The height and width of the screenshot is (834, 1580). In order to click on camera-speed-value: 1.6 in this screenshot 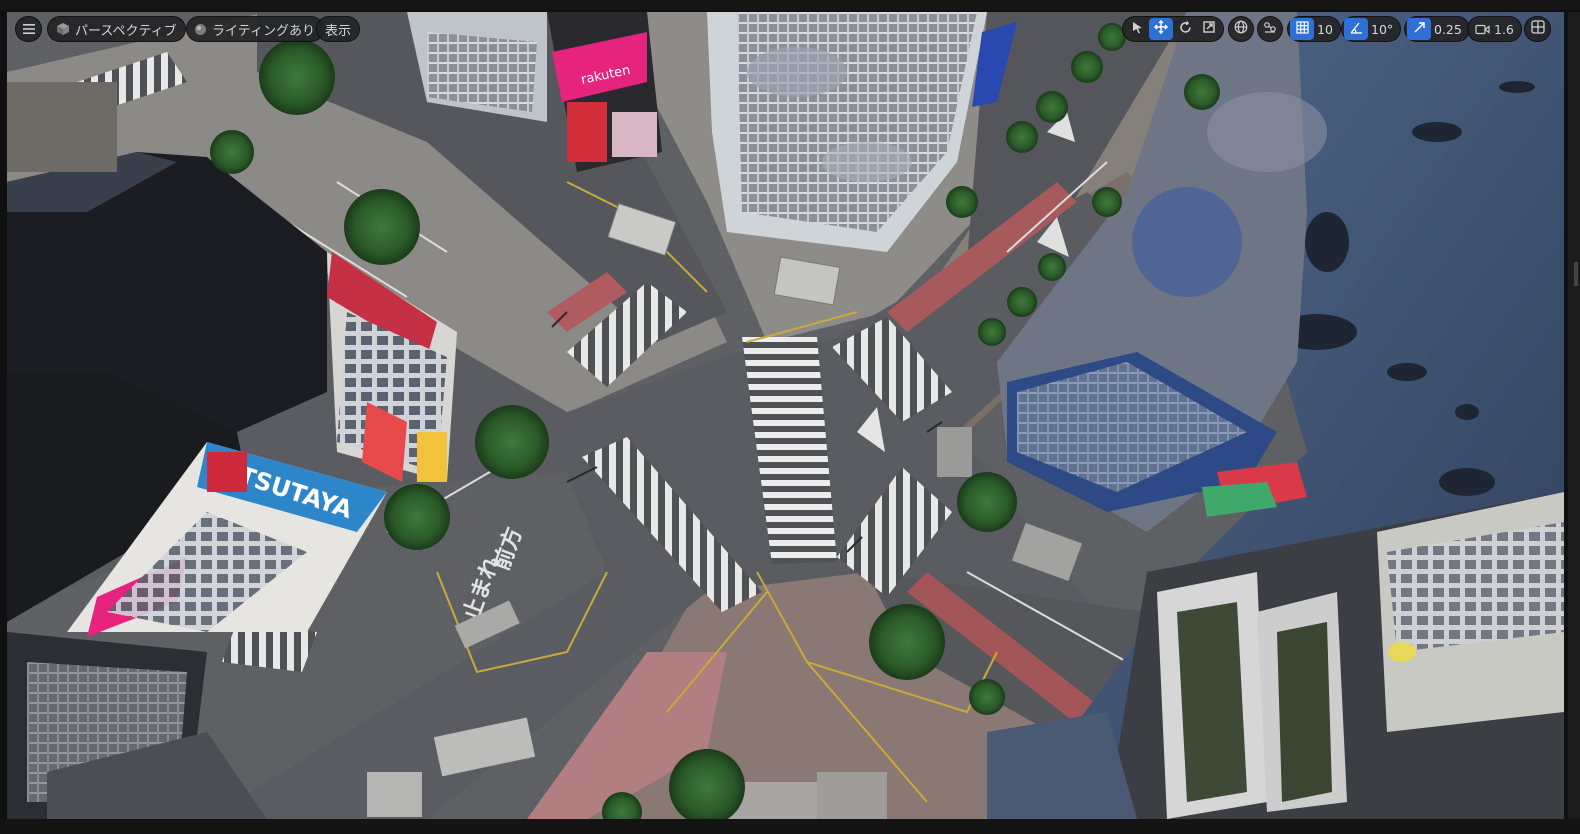, I will do `click(1504, 29)`.